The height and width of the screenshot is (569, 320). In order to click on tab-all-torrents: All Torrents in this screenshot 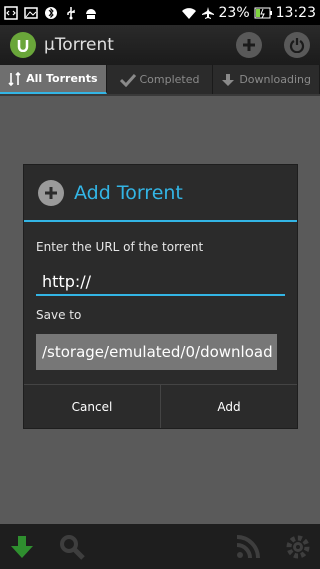, I will do `click(53, 79)`.